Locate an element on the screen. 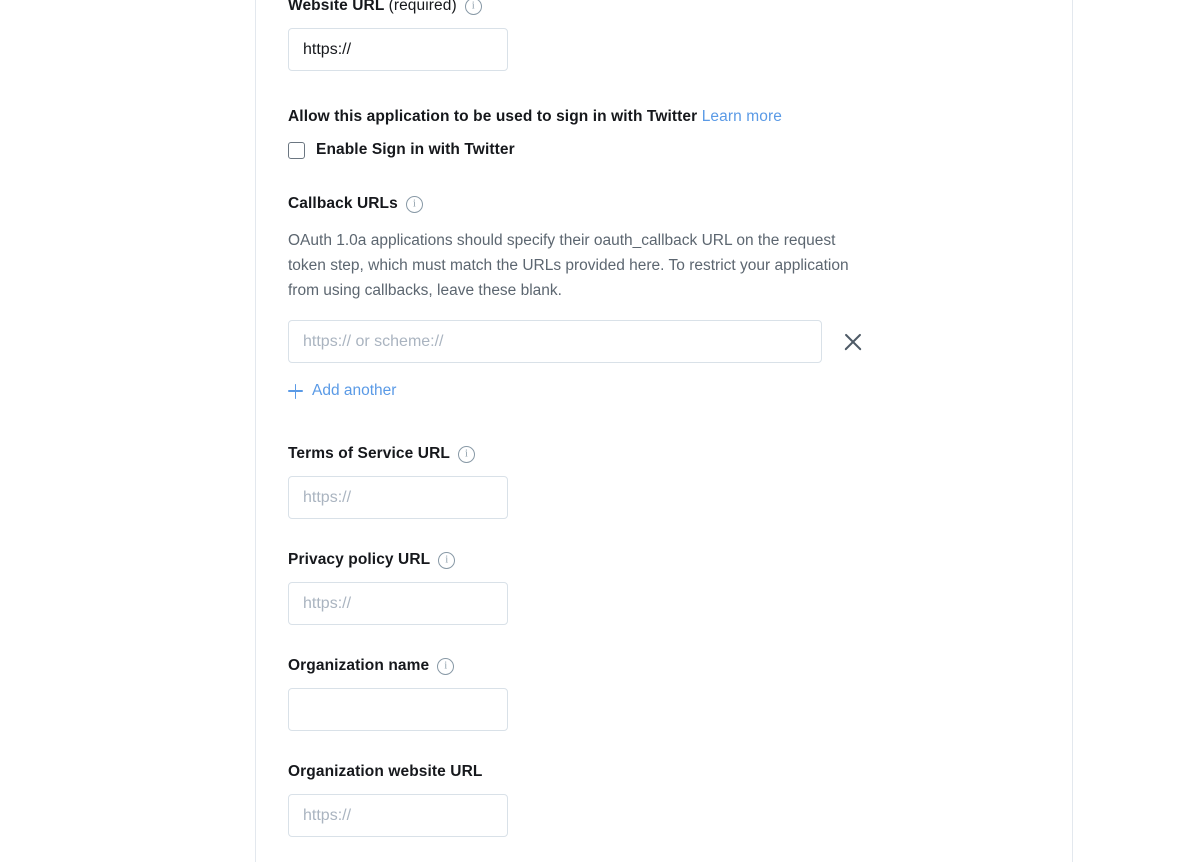 The image size is (1200, 862). organization-name-label: Organization name is located at coordinates (359, 665).